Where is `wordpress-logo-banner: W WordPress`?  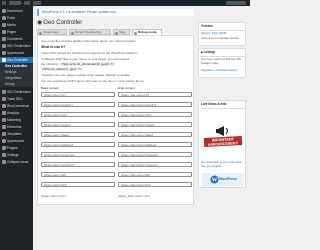
wordpress-logo-banner: W WordPress is located at coordinates (223, 179).